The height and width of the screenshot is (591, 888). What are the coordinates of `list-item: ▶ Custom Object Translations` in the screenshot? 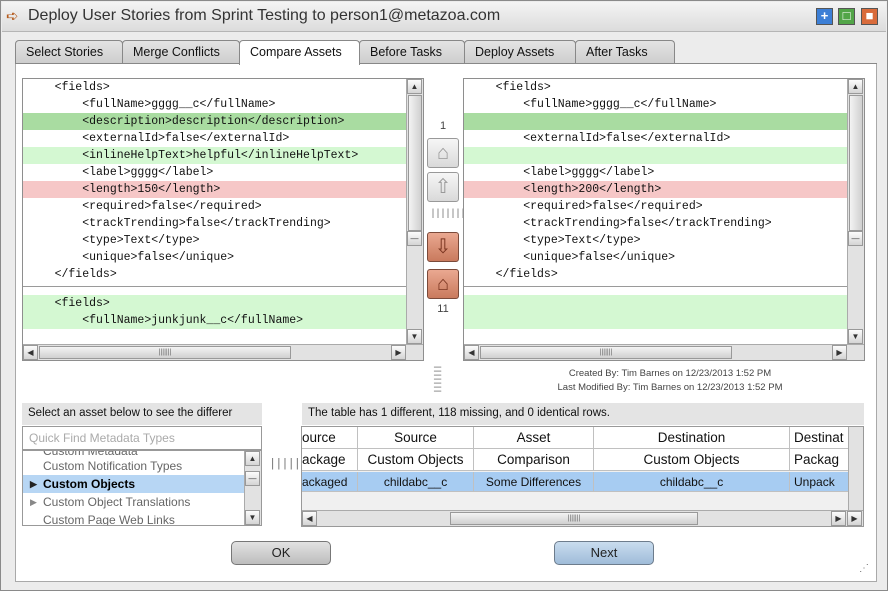 It's located at (134, 502).